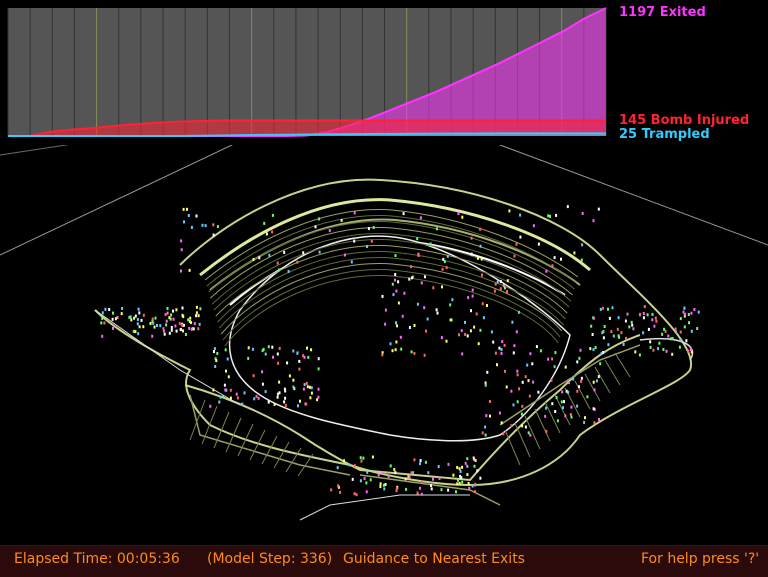 Image resolution: width=768 pixels, height=577 pixels. What do you see at coordinates (532, 432) in the screenshot?
I see `stand-section-line` at bounding box center [532, 432].